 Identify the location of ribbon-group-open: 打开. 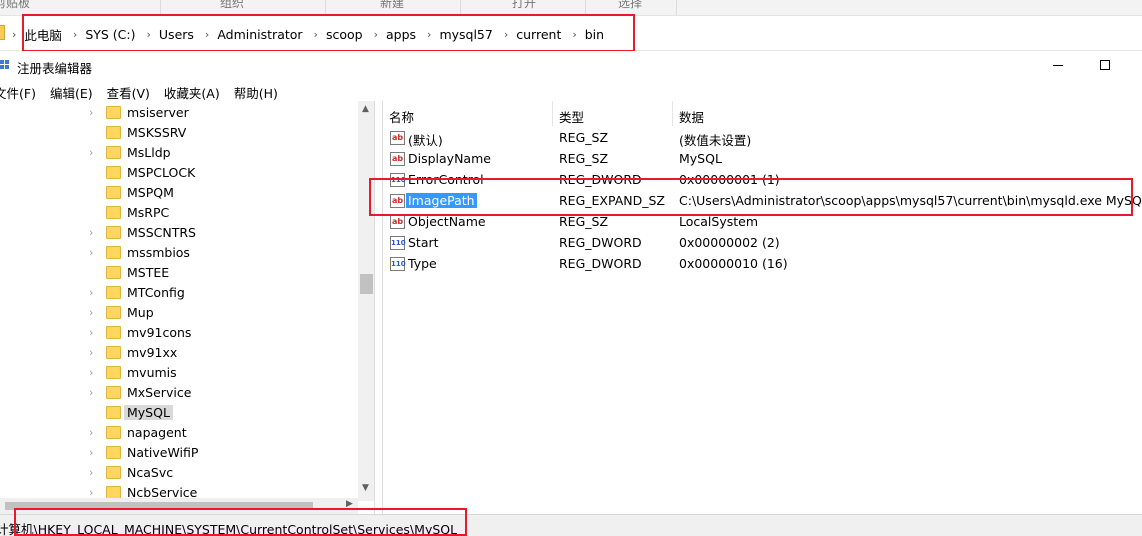
(524, 5).